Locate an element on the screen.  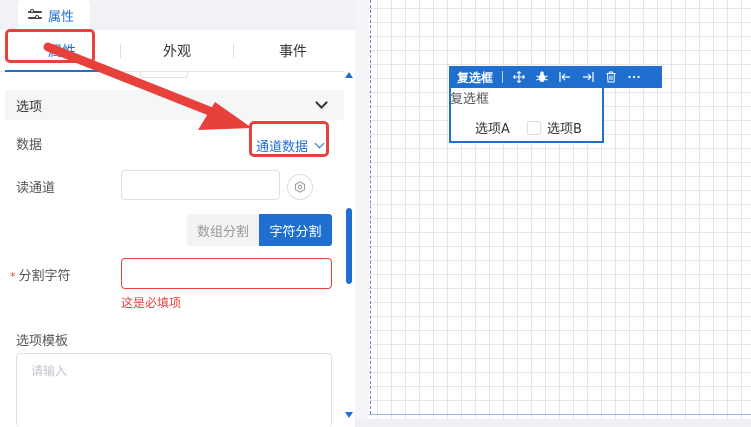
split-char-label: * 分割字符 is located at coordinates (40, 274).